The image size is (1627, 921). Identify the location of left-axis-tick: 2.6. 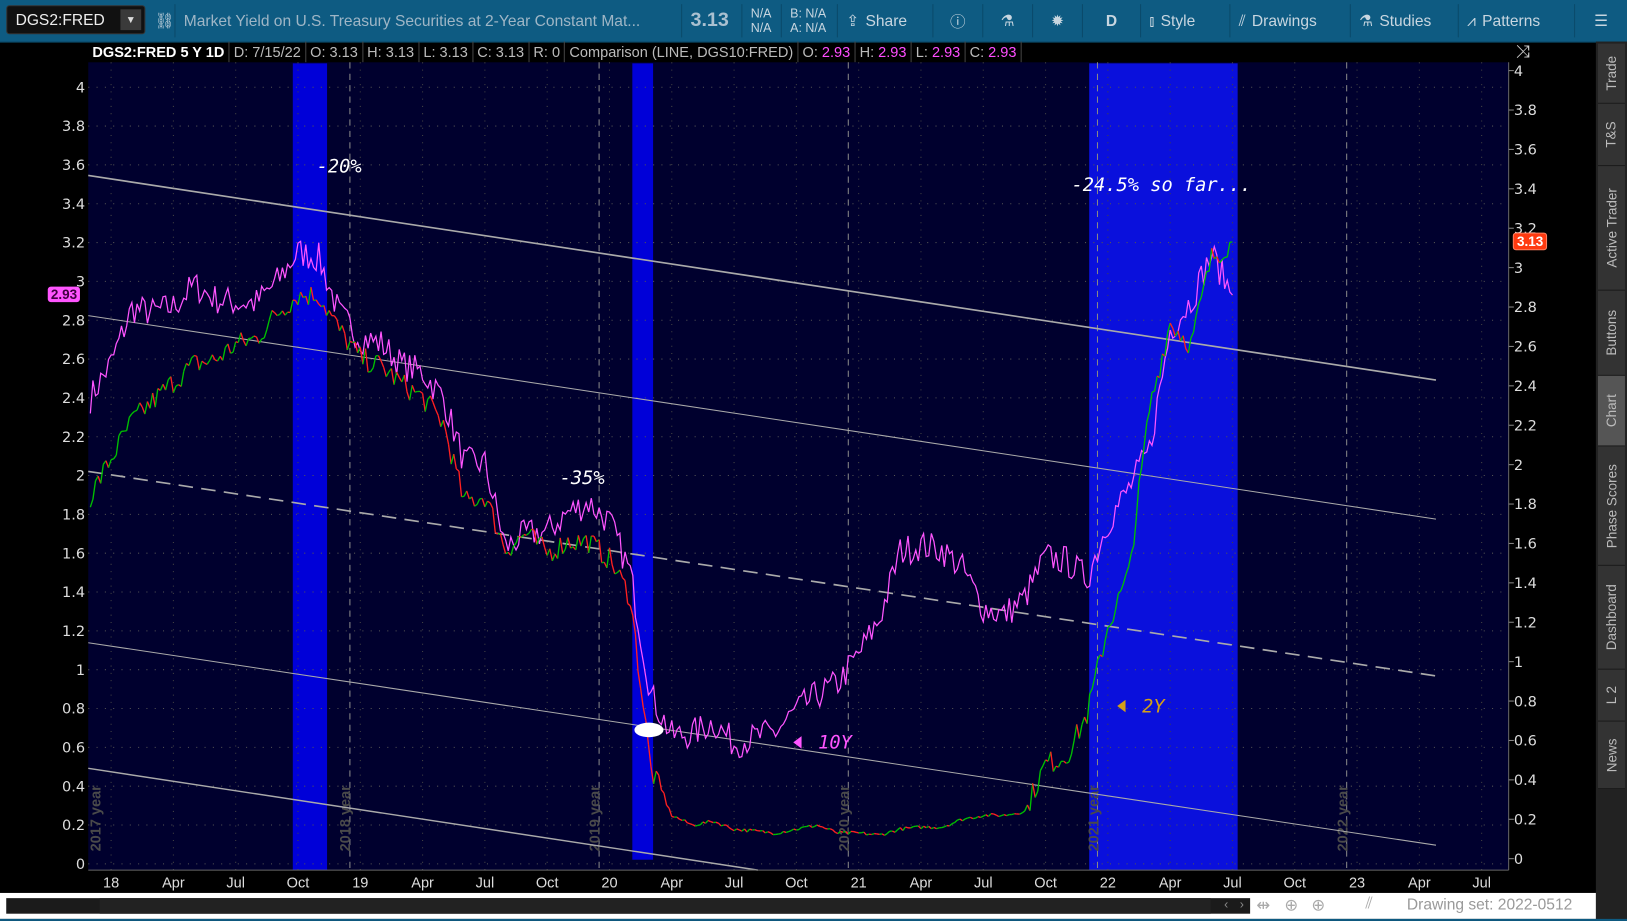
(73, 360).